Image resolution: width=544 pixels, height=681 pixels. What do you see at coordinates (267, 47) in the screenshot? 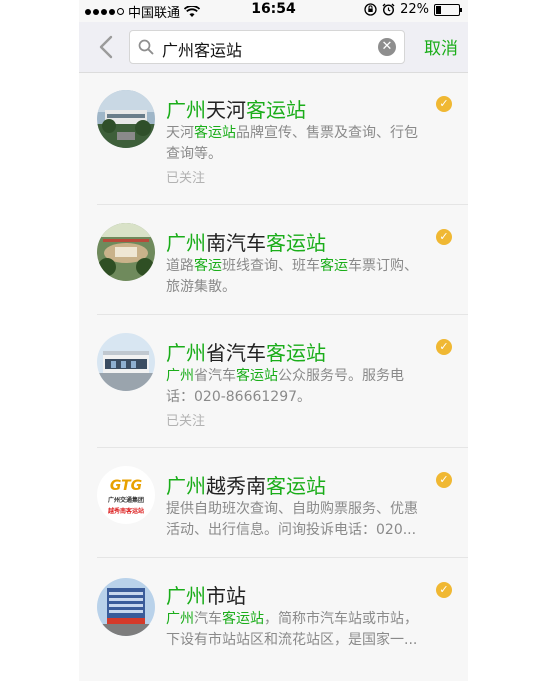
I see `search-input: 广州客运站 ✕` at bounding box center [267, 47].